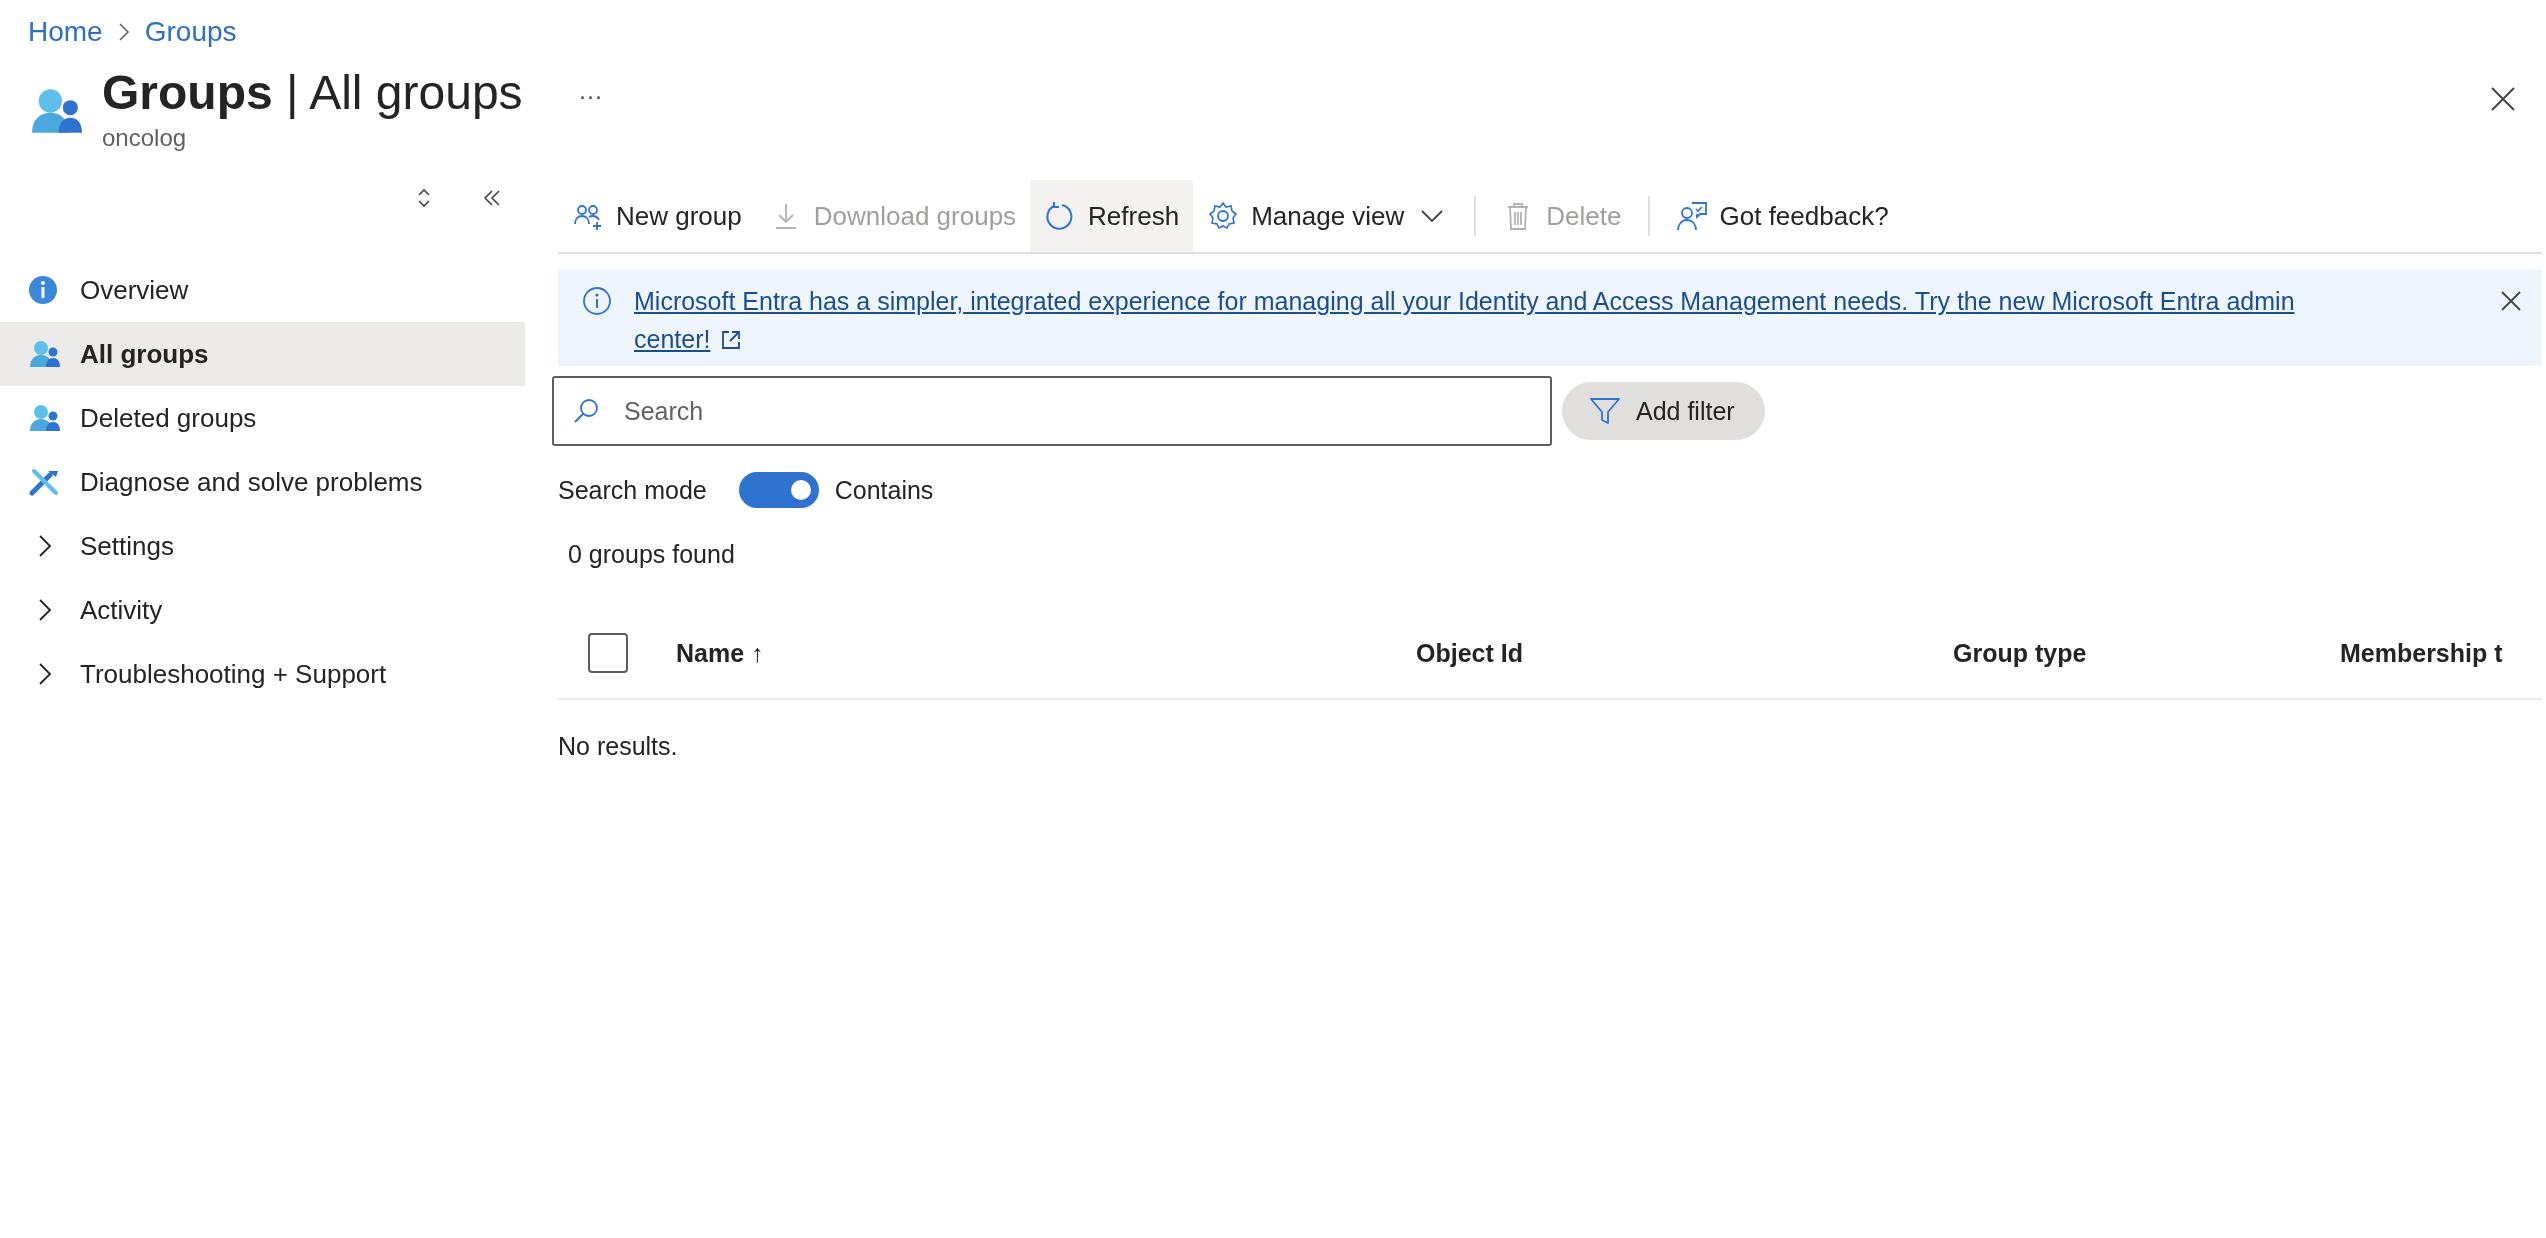 Image resolution: width=2546 pixels, height=1238 pixels. I want to click on sidebar-item: Diagnose and solve problems, so click(262, 482).